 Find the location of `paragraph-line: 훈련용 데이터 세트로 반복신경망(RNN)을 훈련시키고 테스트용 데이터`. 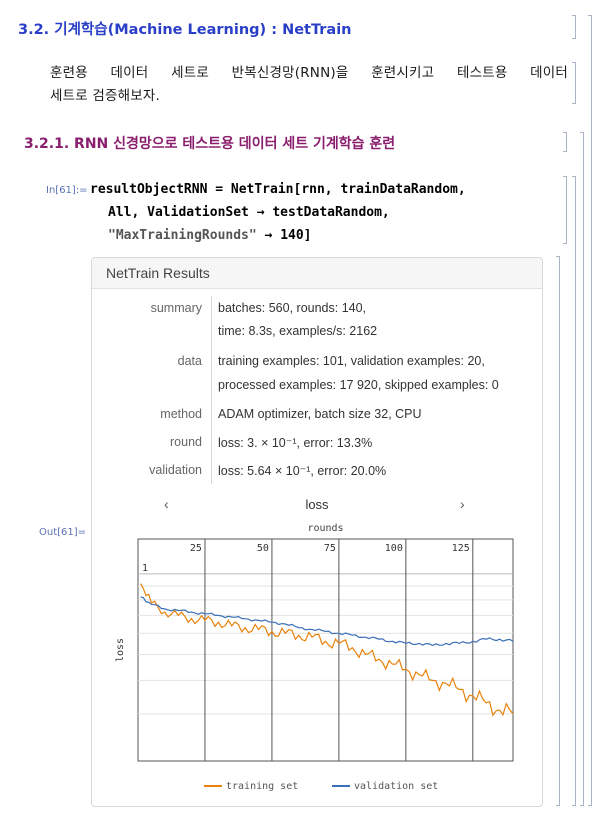

paragraph-line: 훈련용 데이터 세트로 반복신경망(RNN)을 훈련시키고 테스트용 데이터 is located at coordinates (309, 73).